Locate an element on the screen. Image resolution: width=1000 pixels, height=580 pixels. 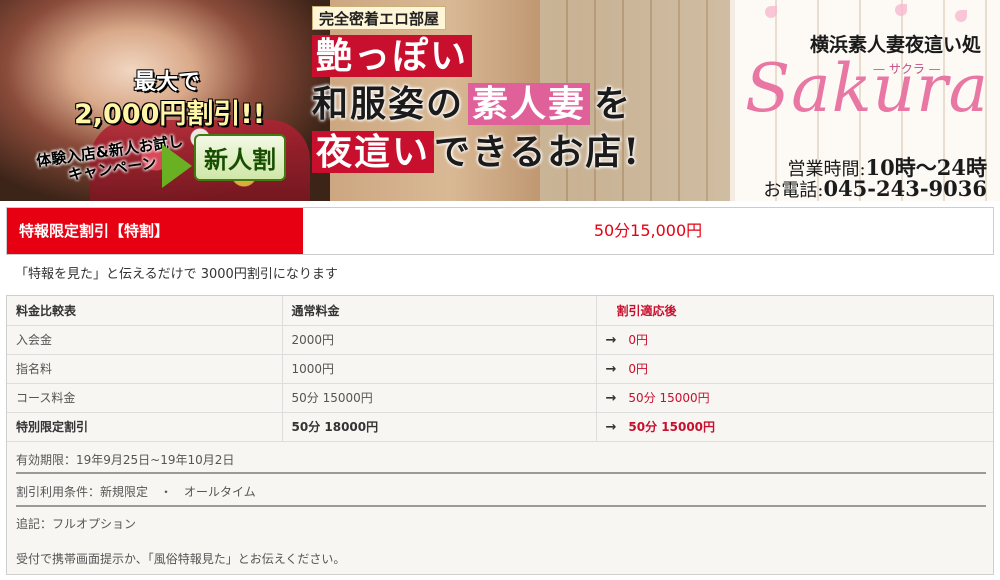
reception-instruction: 受付で携帯画面提示か、「風俗特報見た」とお伝えください。 is located at coordinates (181, 559).